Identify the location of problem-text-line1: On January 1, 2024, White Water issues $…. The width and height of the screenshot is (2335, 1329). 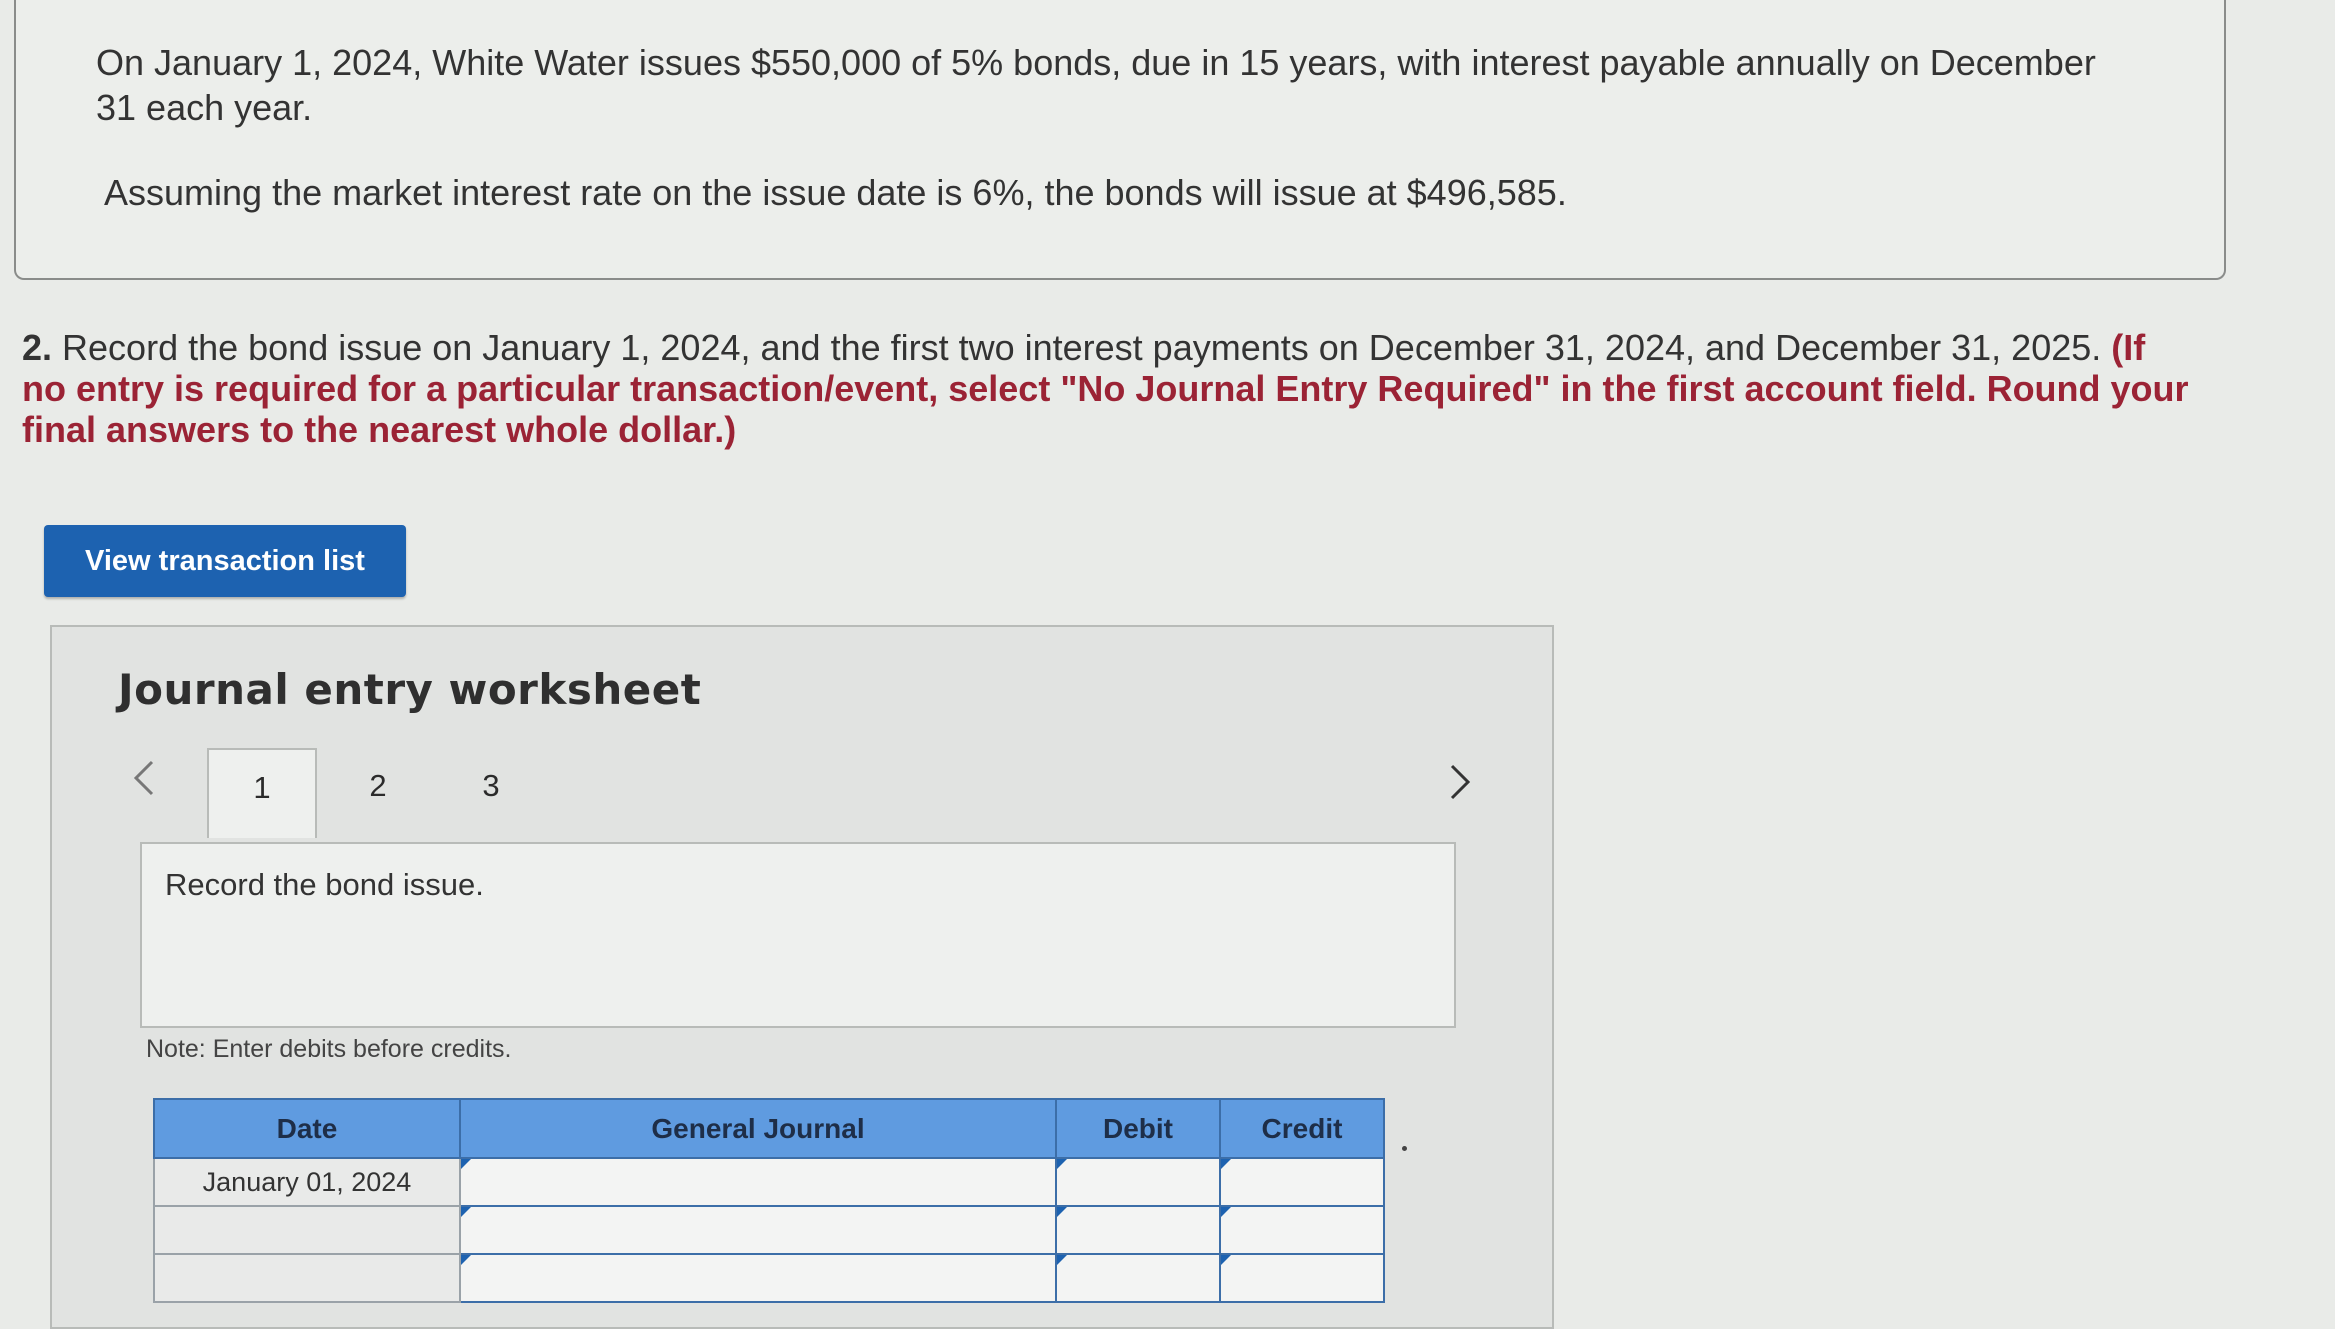
(1096, 85).